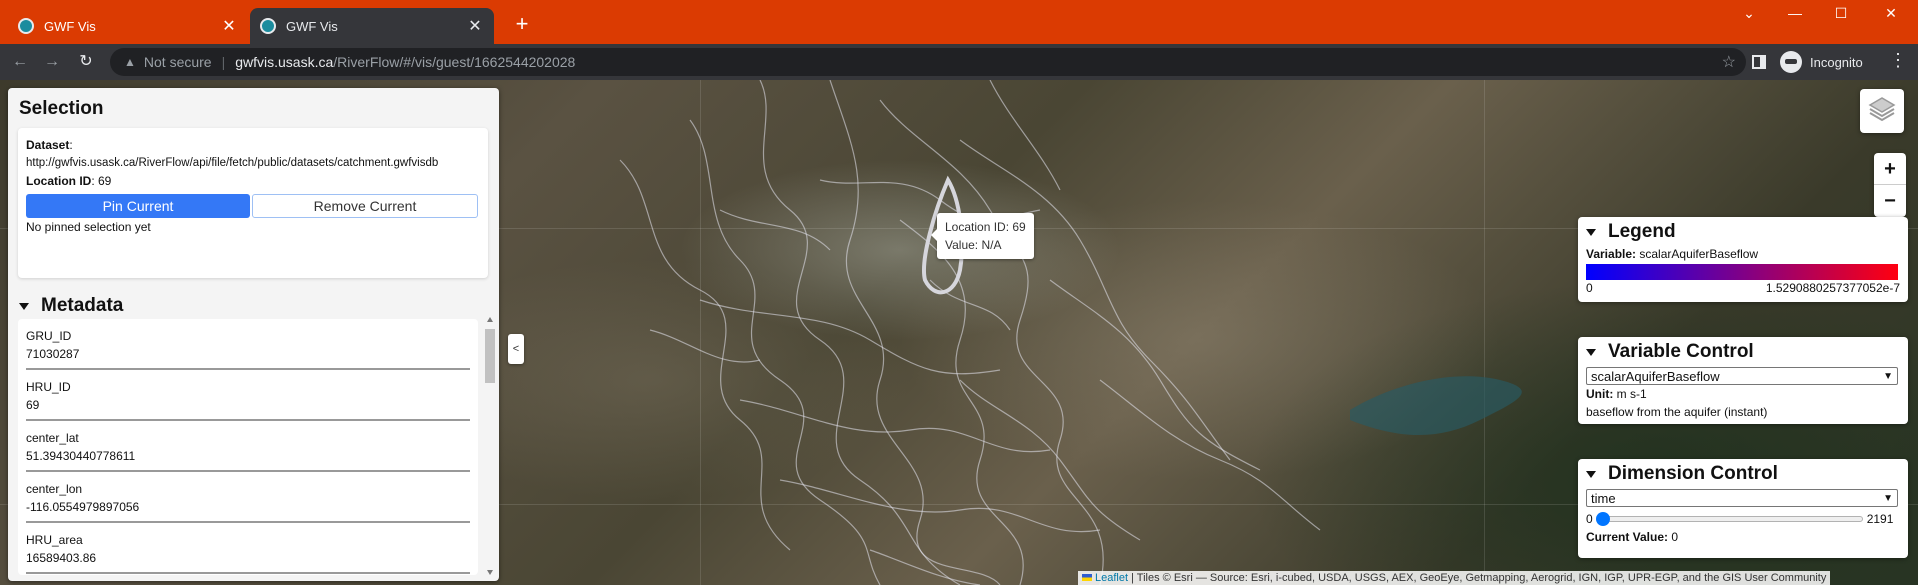 This screenshot has width=1918, height=585. What do you see at coordinates (52, 62) in the screenshot?
I see `forward-icon: →` at bounding box center [52, 62].